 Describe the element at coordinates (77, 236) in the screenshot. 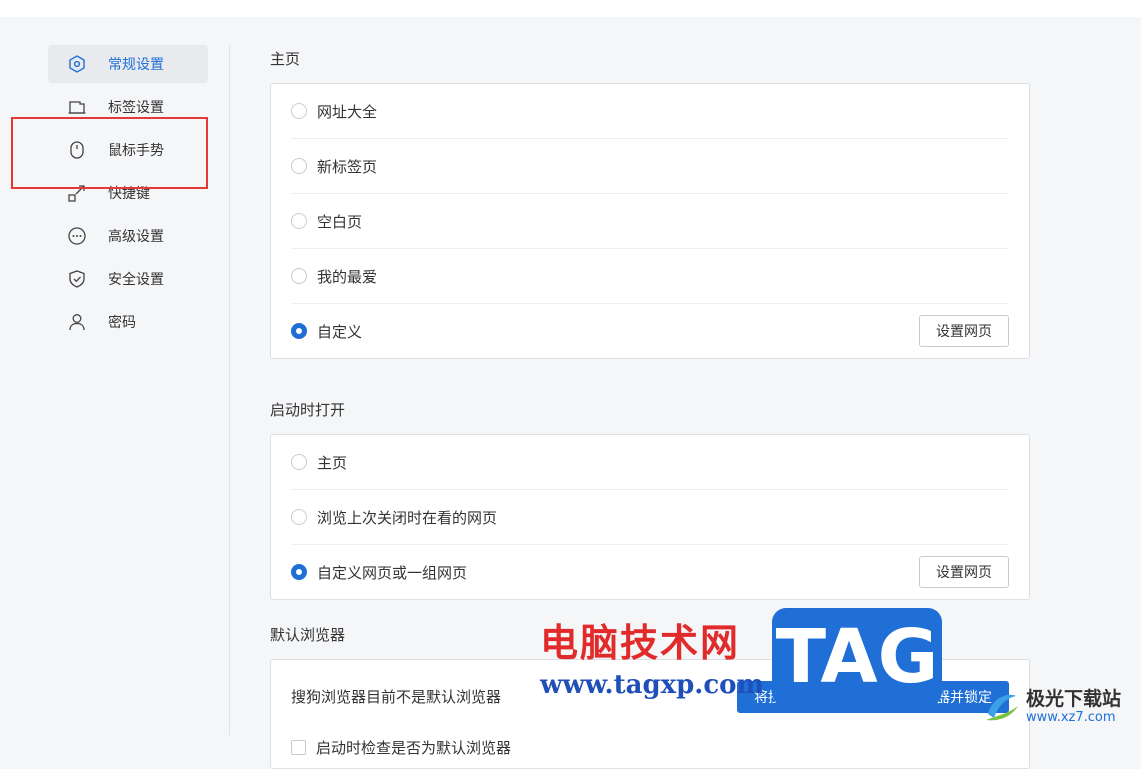

I see `more-circle-icon` at that location.